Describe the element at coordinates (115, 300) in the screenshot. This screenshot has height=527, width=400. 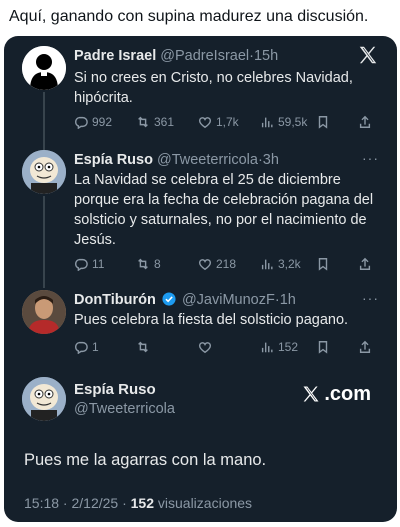
I see `author-name: DonTiburón` at that location.